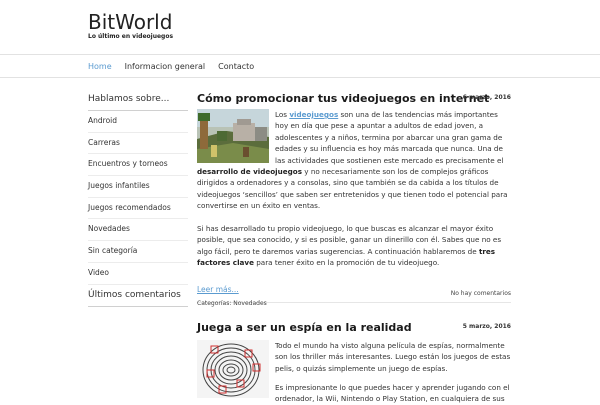  What do you see at coordinates (138, 298) in the screenshot?
I see `sidebar-heading-comments: Últimos comentarios` at bounding box center [138, 298].